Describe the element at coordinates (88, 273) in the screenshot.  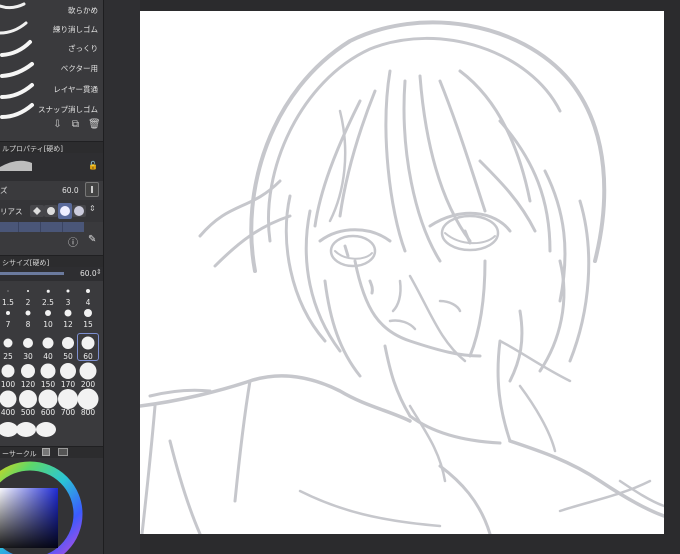
I see `brush-size-value: 60.0` at that location.